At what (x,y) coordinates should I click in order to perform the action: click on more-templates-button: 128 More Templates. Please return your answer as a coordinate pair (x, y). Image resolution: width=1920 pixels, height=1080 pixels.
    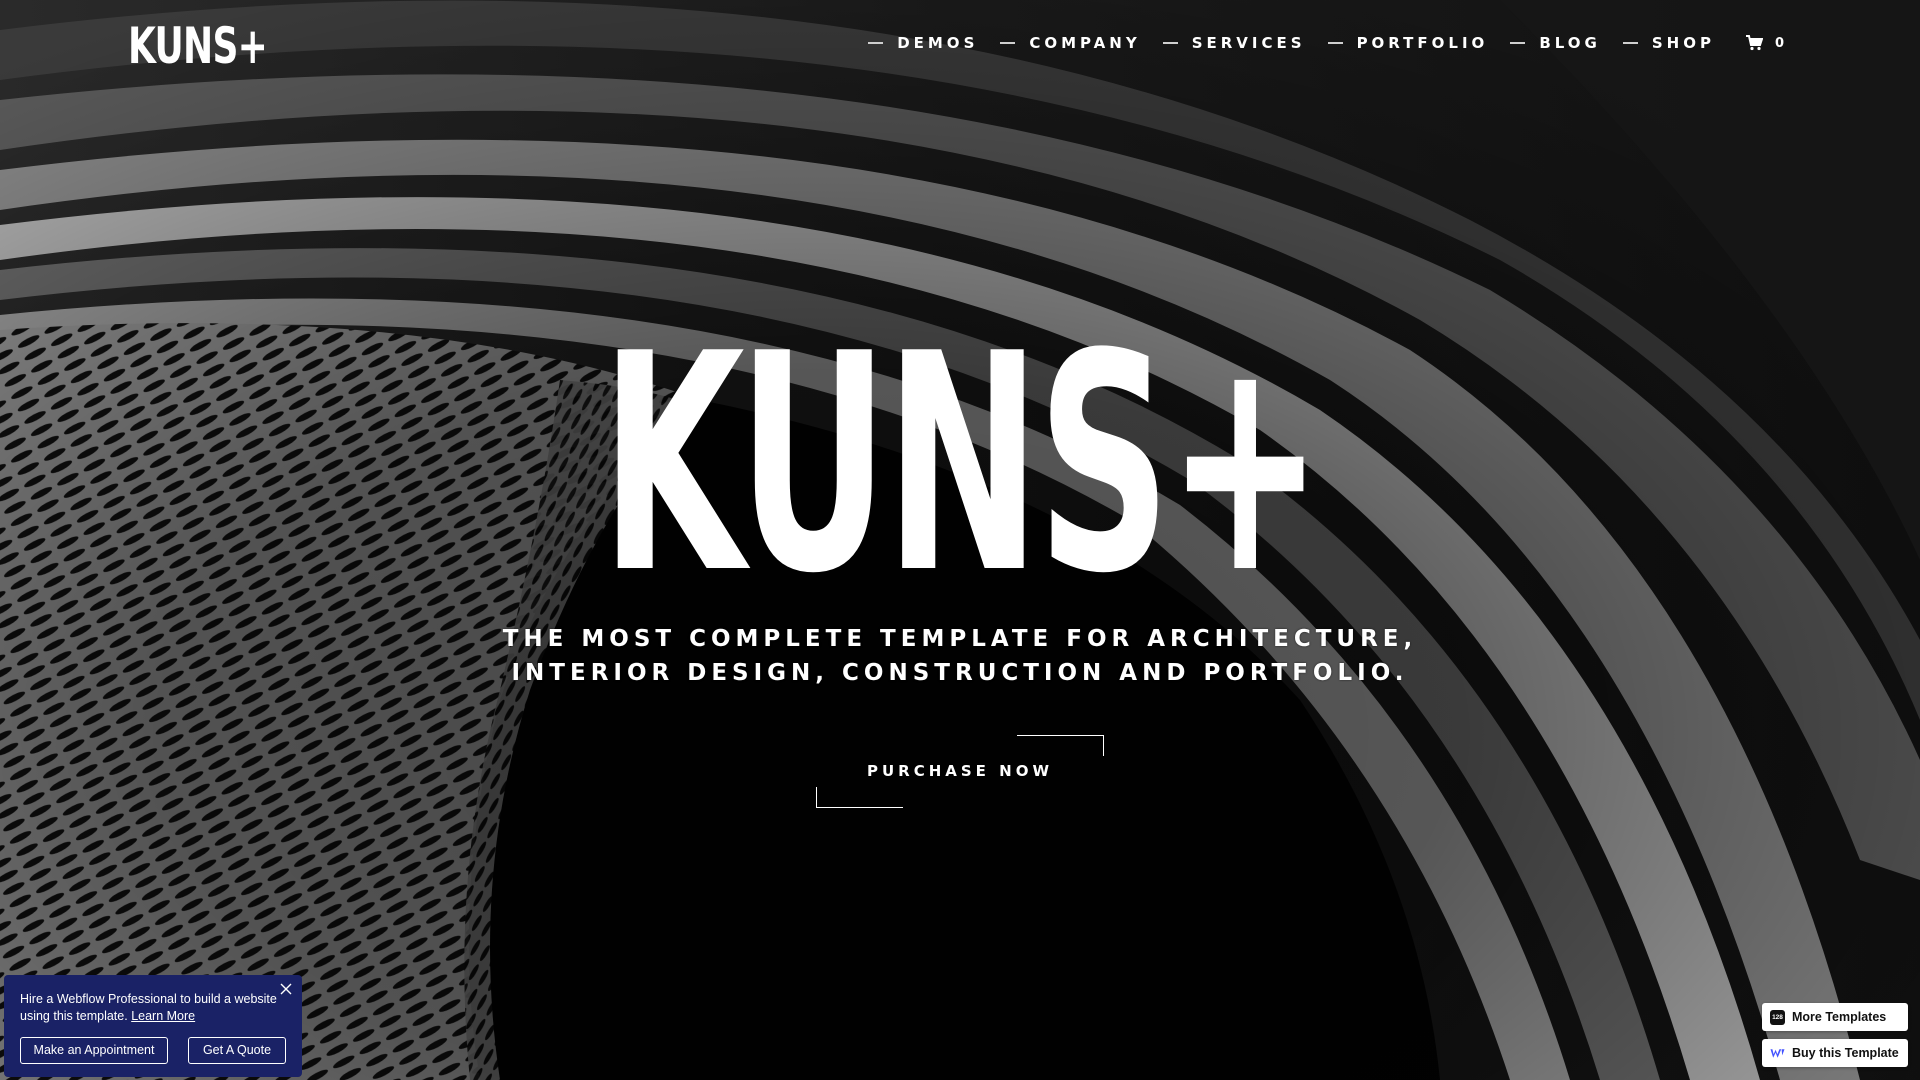
    Looking at the image, I should click on (1835, 1017).